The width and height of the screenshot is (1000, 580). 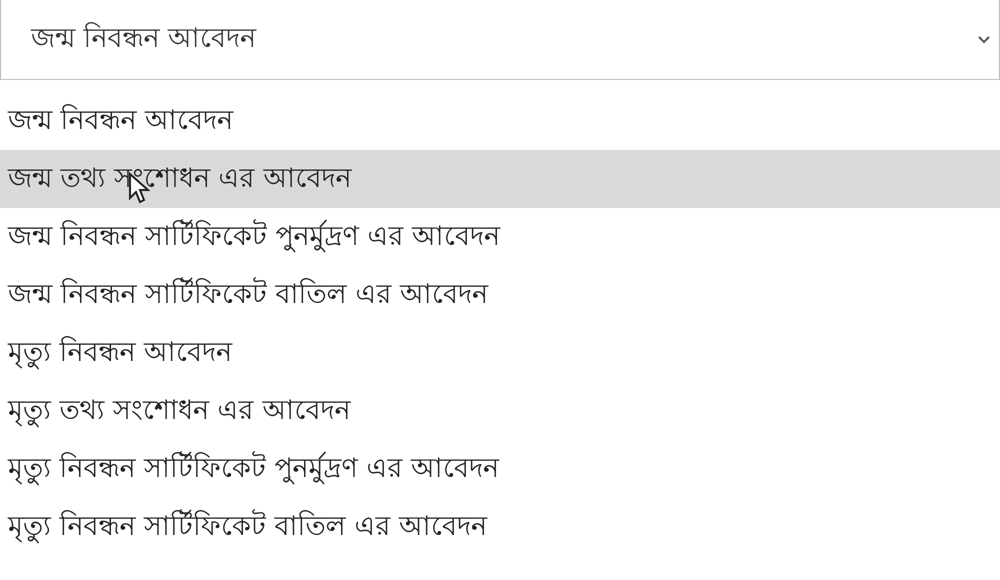 What do you see at coordinates (500, 237) in the screenshot?
I see `dropdown-option: জন্ম নিবন্ধন সার্টিফিকেট পুনর্মুদ্রণ এর আবেদন` at bounding box center [500, 237].